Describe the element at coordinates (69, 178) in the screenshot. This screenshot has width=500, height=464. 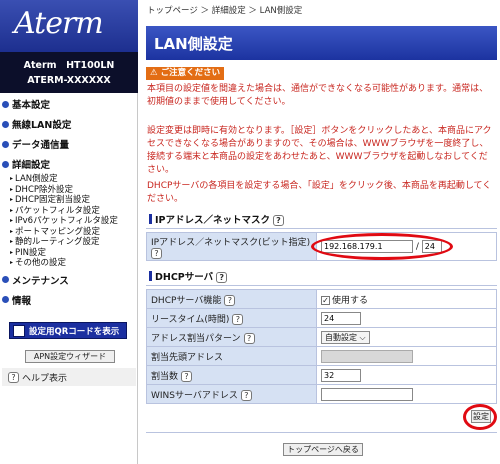
I see `nav-sub-lan: LAN側設定` at that location.